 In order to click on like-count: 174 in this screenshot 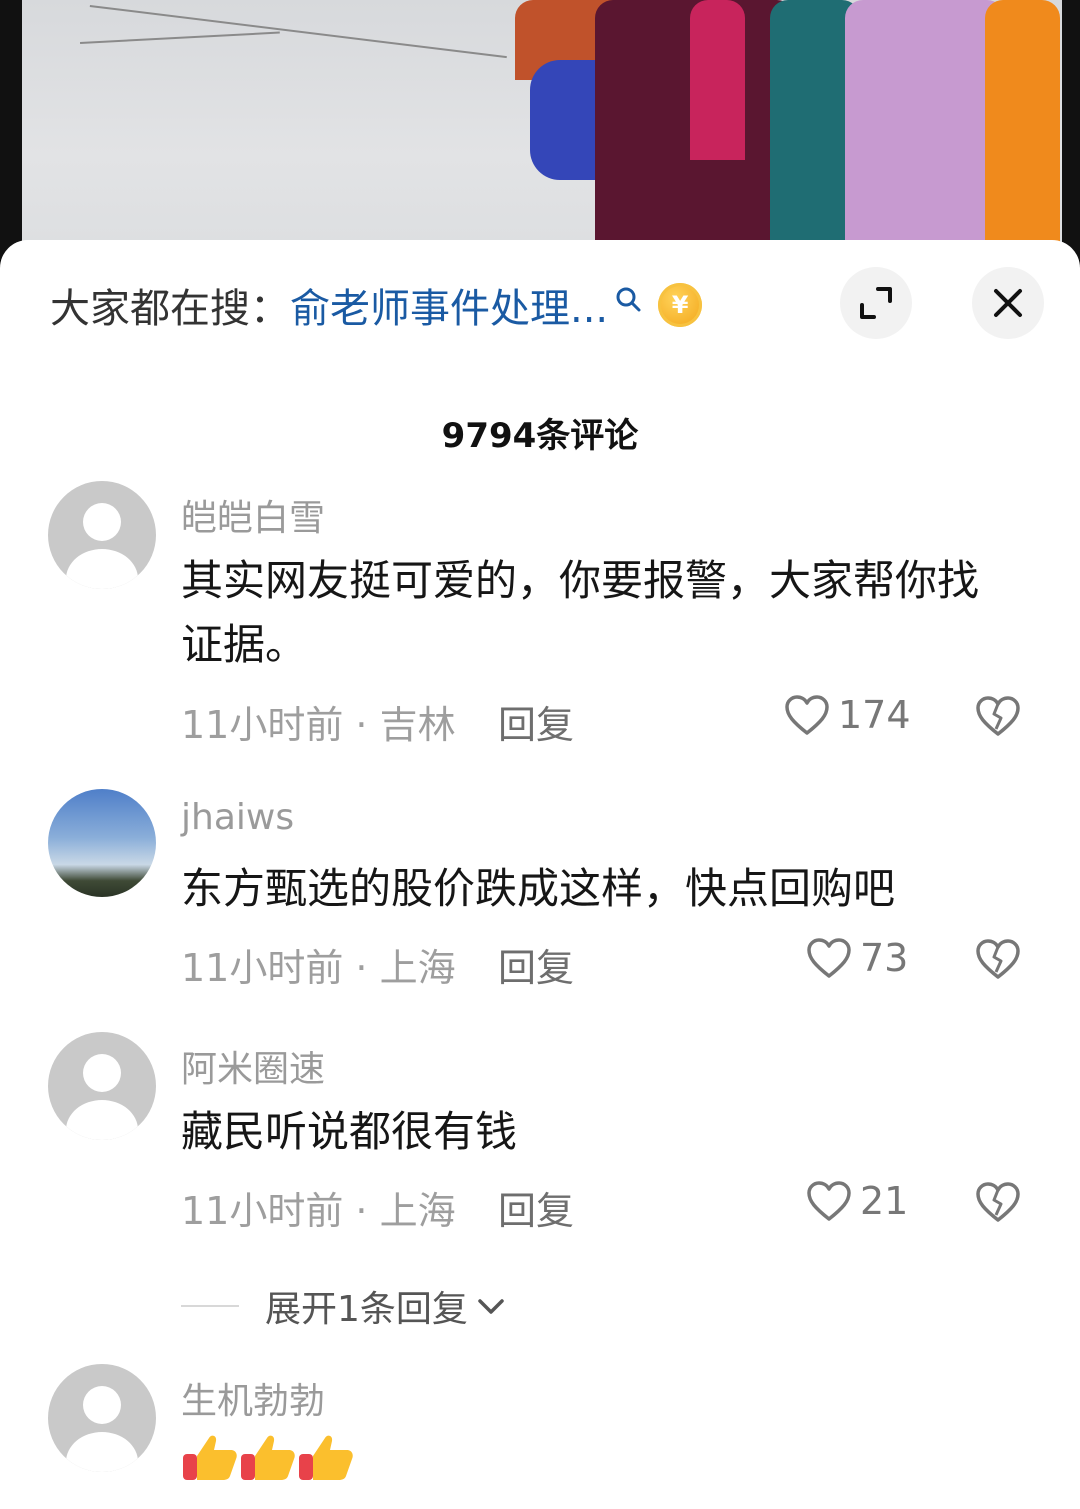, I will do `click(874, 715)`.